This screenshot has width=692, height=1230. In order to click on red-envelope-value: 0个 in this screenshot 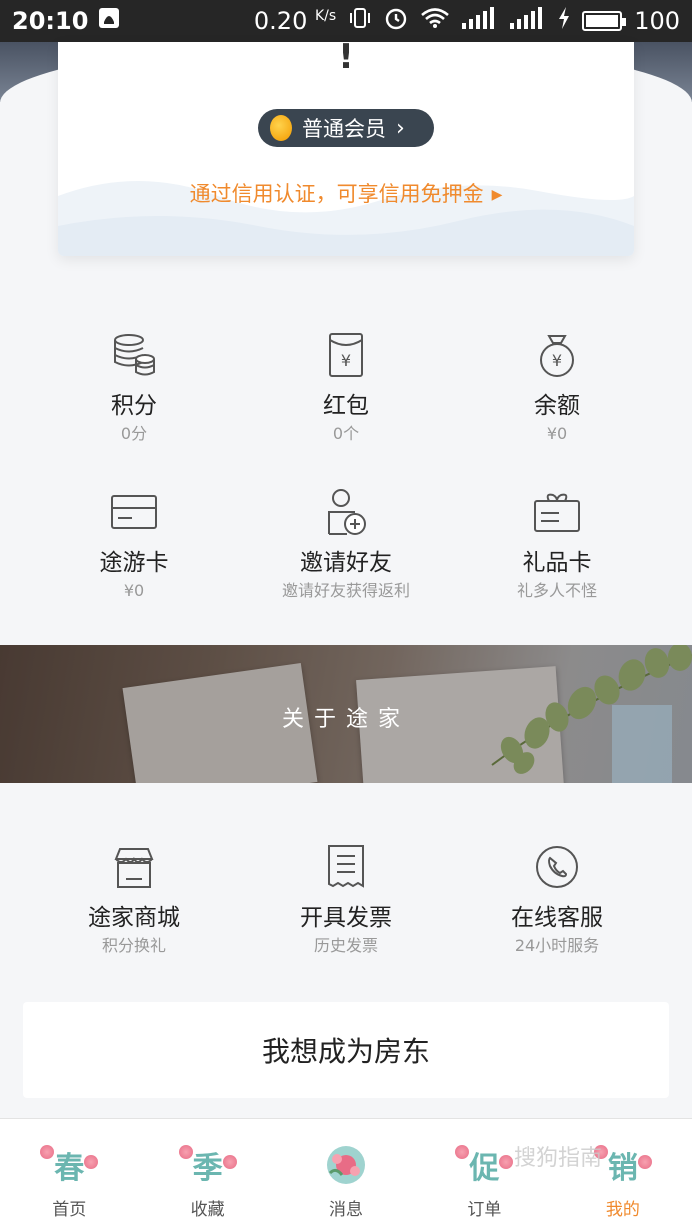, I will do `click(346, 433)`.